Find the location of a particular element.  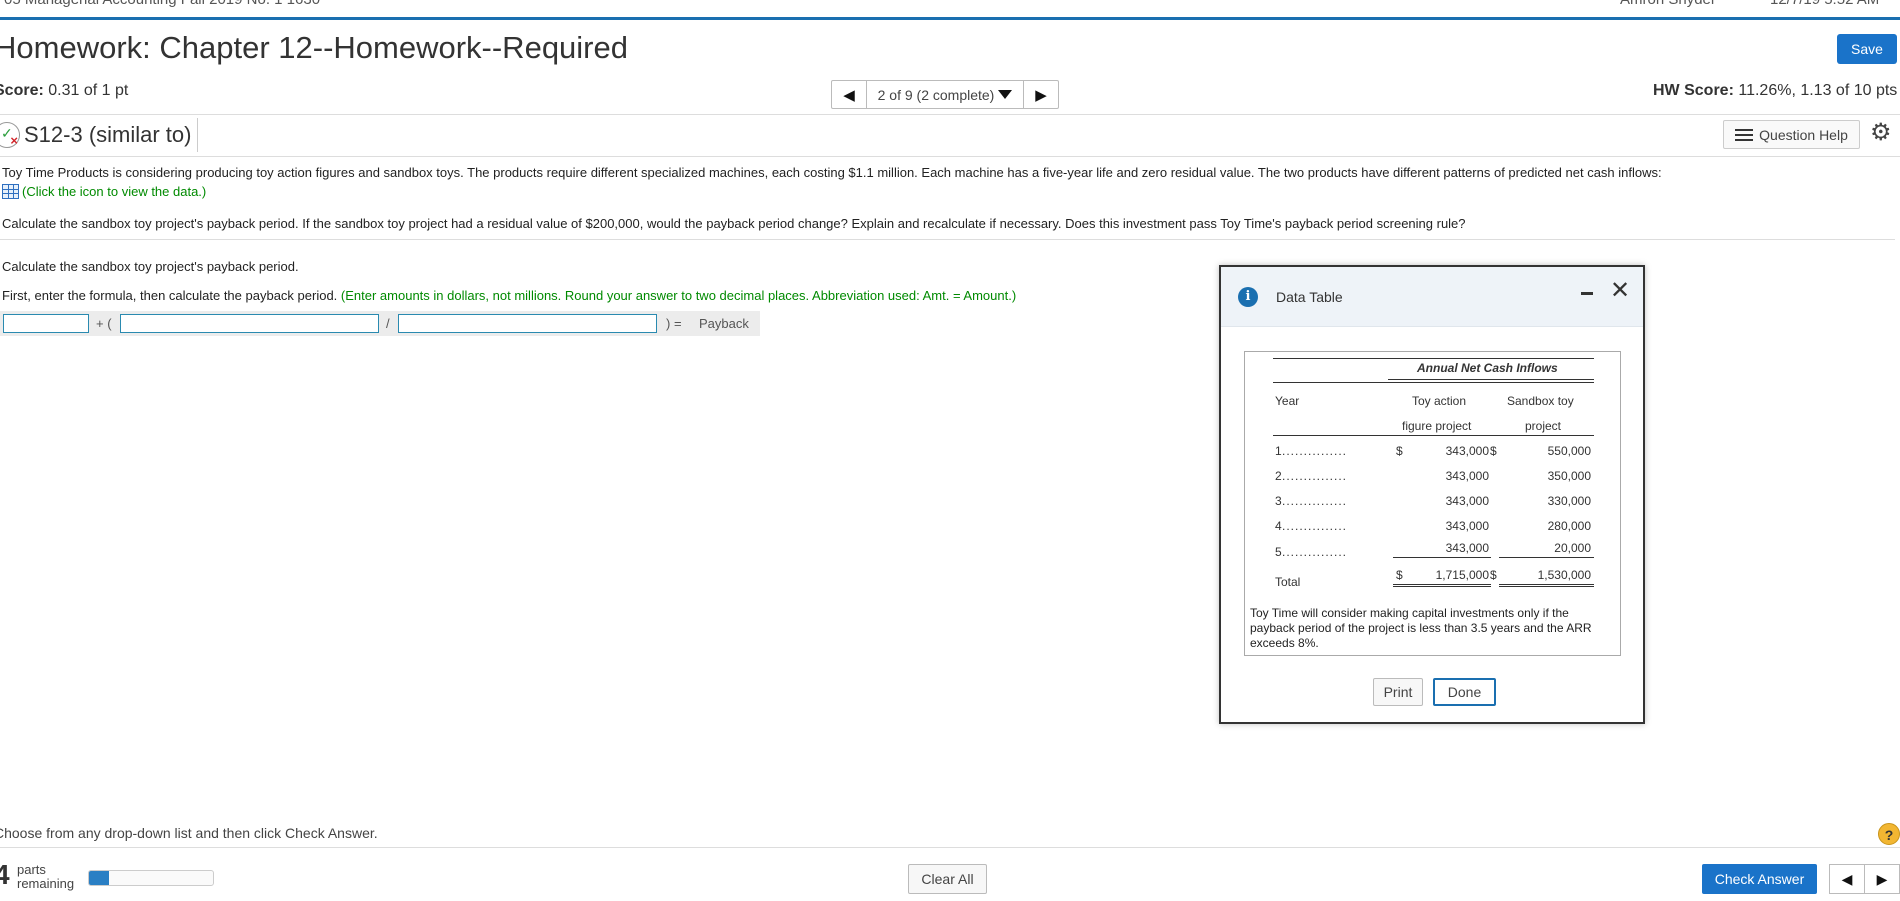

question-help-button: Question Help is located at coordinates (1791, 134).